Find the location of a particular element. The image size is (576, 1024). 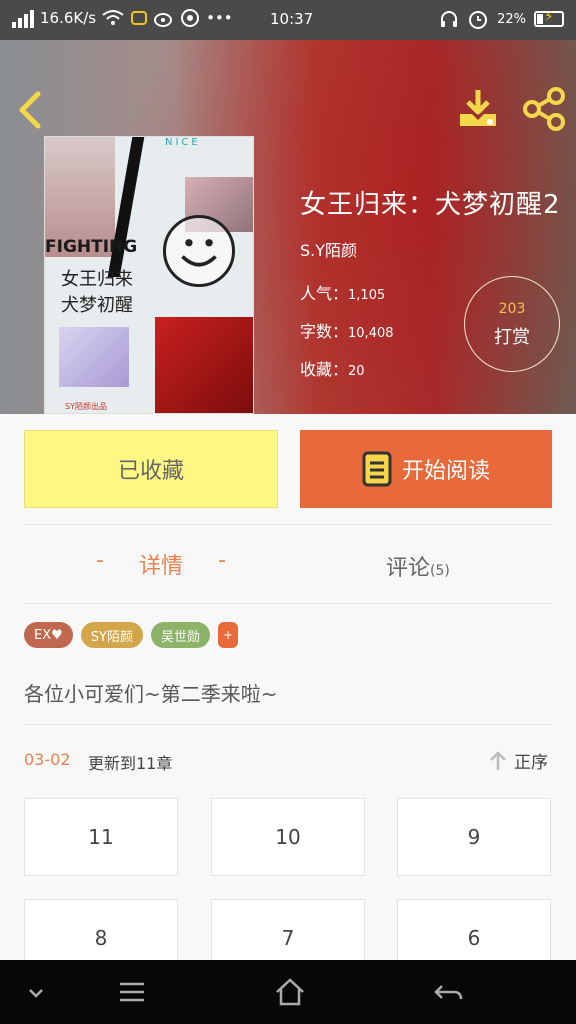

system-nav-bar is located at coordinates (288, 992).